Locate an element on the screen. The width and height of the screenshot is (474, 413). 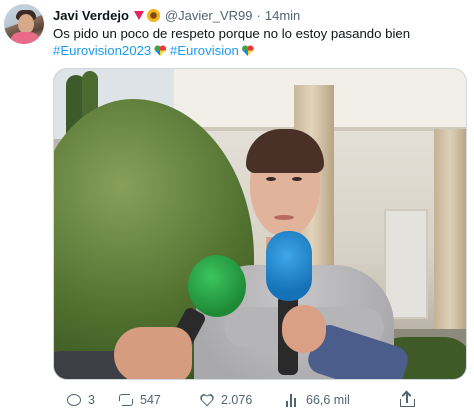
avatar-face is located at coordinates (26, 24).